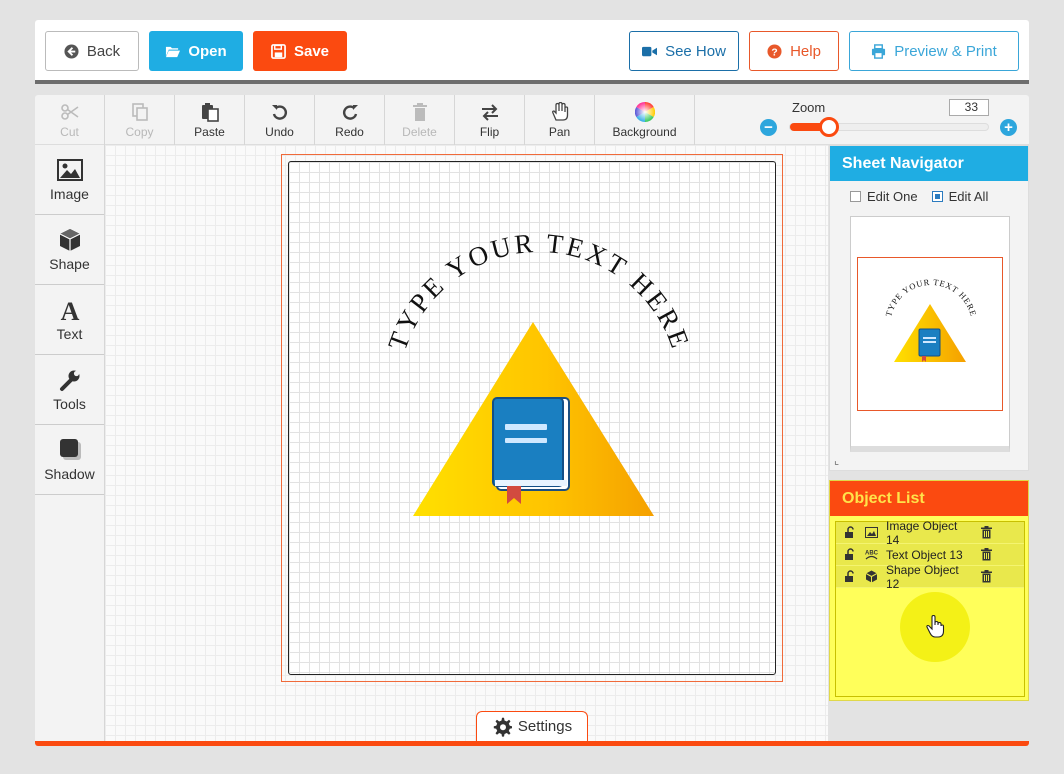  What do you see at coordinates (207, 51) in the screenshot?
I see `open-label: Open` at bounding box center [207, 51].